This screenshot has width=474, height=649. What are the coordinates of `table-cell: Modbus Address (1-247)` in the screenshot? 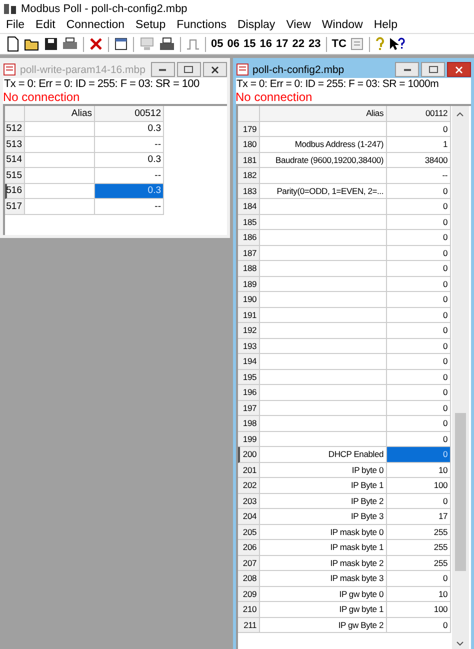 It's located at (323, 144).